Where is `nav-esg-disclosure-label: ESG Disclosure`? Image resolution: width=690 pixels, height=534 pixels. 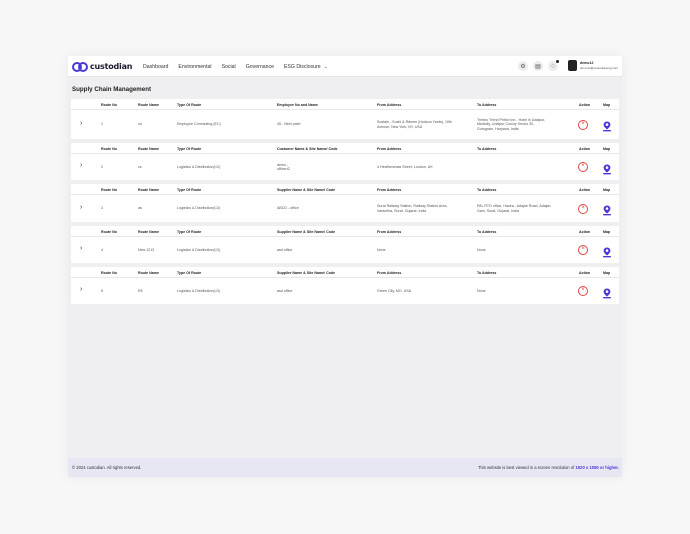 nav-esg-disclosure-label: ESG Disclosure is located at coordinates (302, 66).